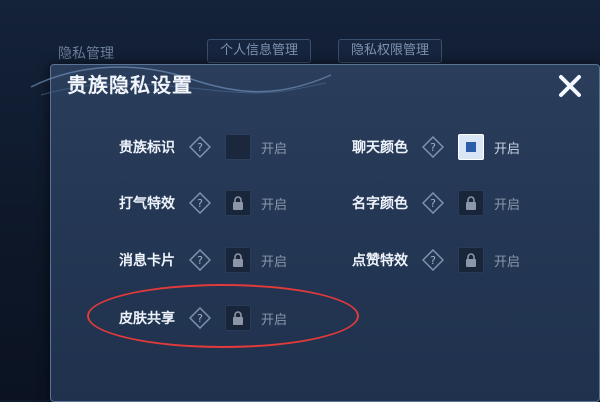 This screenshot has height=402, width=600. What do you see at coordinates (380, 261) in the screenshot?
I see `setting-label: 点赞特效` at bounding box center [380, 261].